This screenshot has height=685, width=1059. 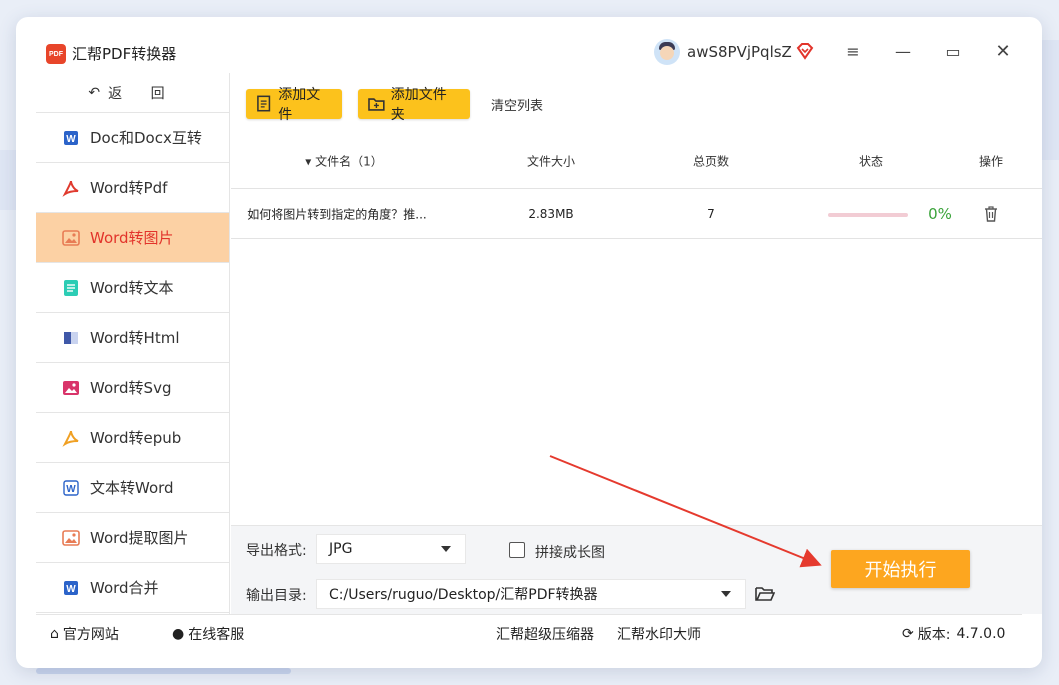 I want to click on minimize-icon: —, so click(x=903, y=51).